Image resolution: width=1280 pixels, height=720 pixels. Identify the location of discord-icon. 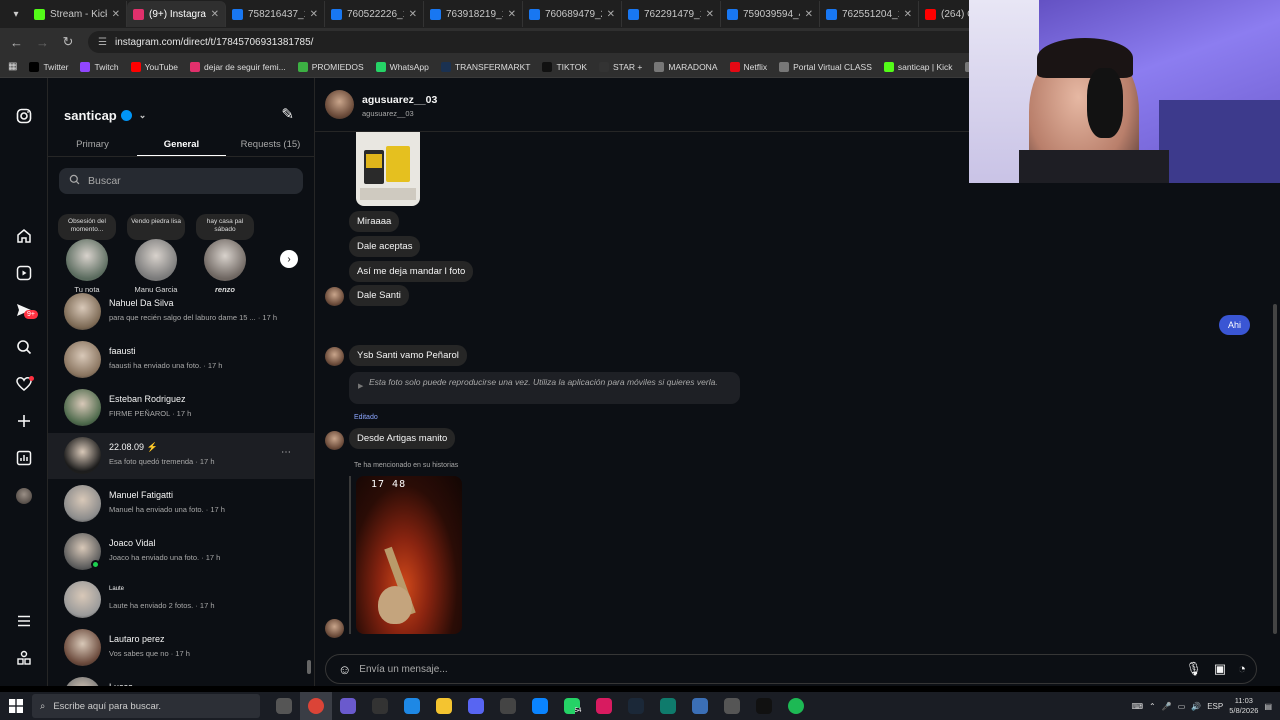
(476, 706).